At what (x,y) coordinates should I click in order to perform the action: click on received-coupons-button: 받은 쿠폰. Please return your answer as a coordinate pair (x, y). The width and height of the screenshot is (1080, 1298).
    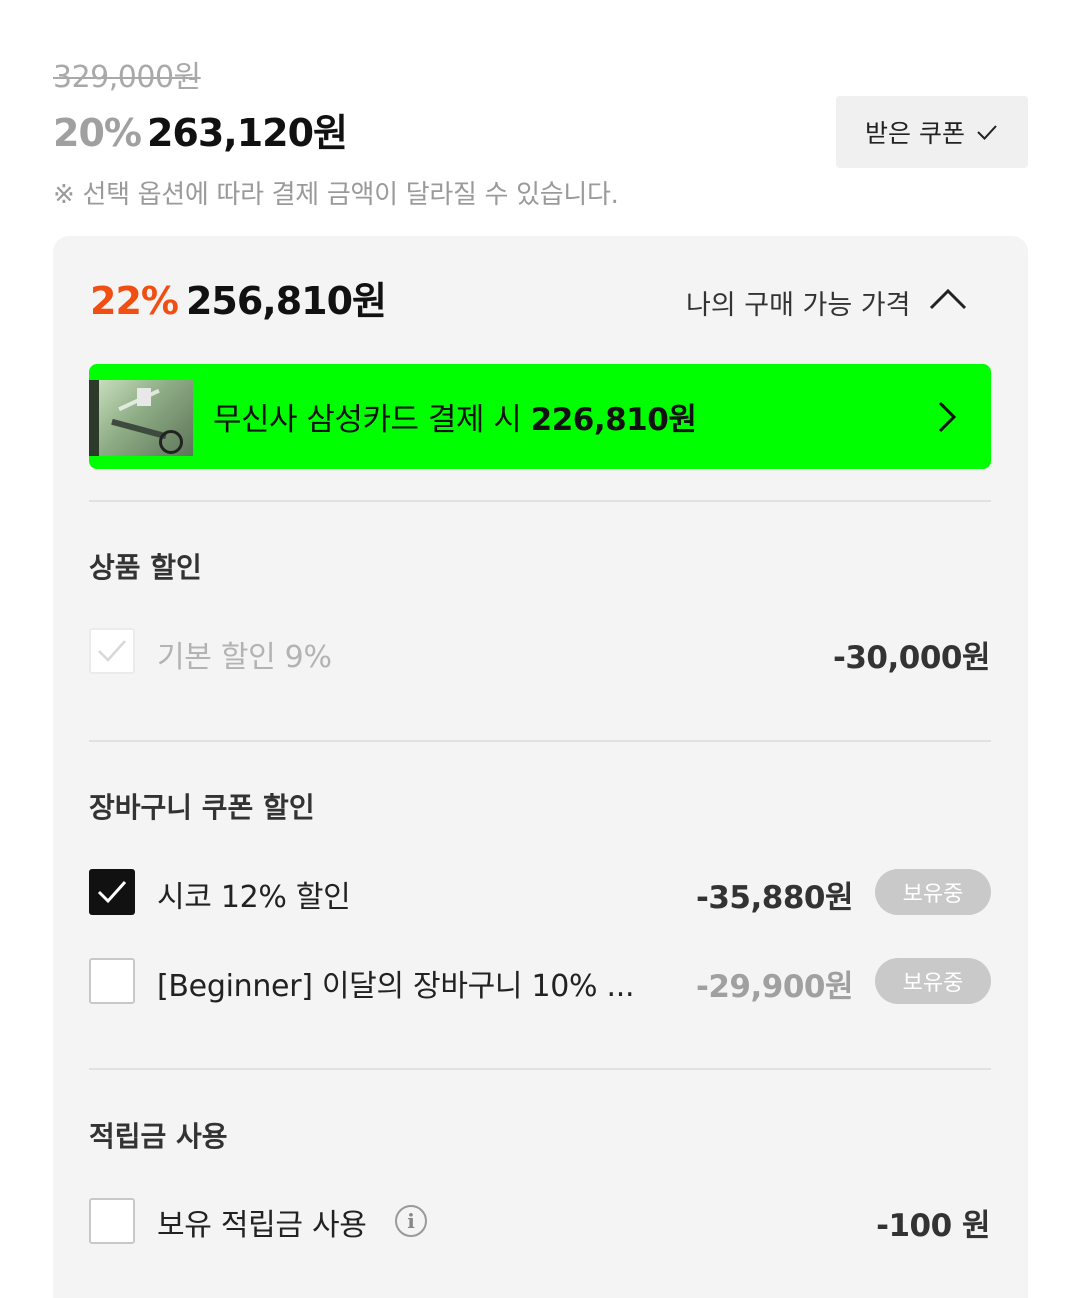
    Looking at the image, I should click on (932, 132).